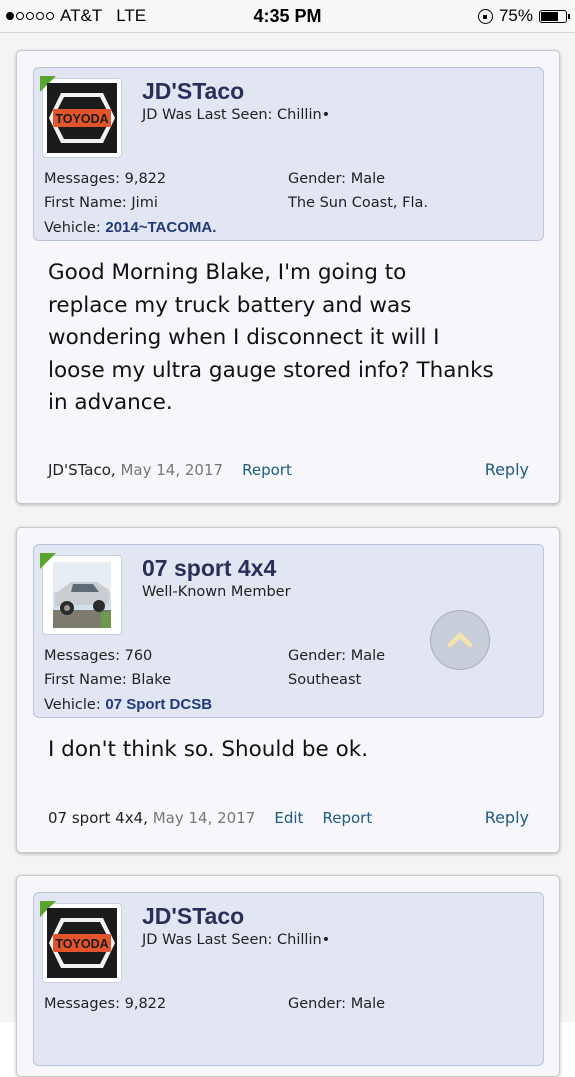  What do you see at coordinates (208, 749) in the screenshot?
I see `message-line: I don't think so. Should be ok.` at bounding box center [208, 749].